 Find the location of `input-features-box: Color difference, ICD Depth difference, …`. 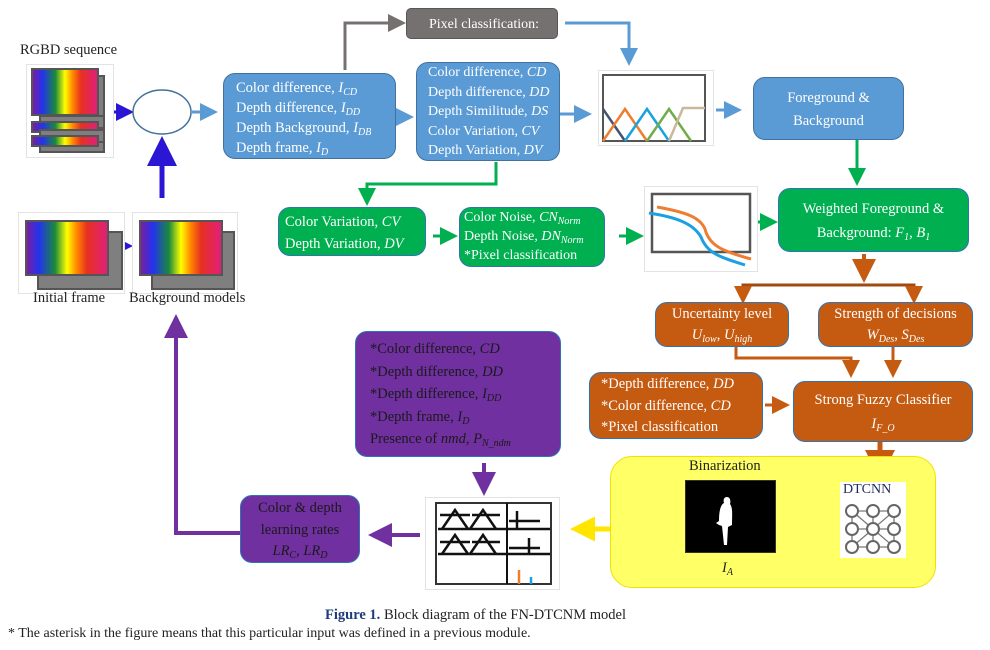

input-features-box: Color difference, ICD Depth difference, … is located at coordinates (309, 116).